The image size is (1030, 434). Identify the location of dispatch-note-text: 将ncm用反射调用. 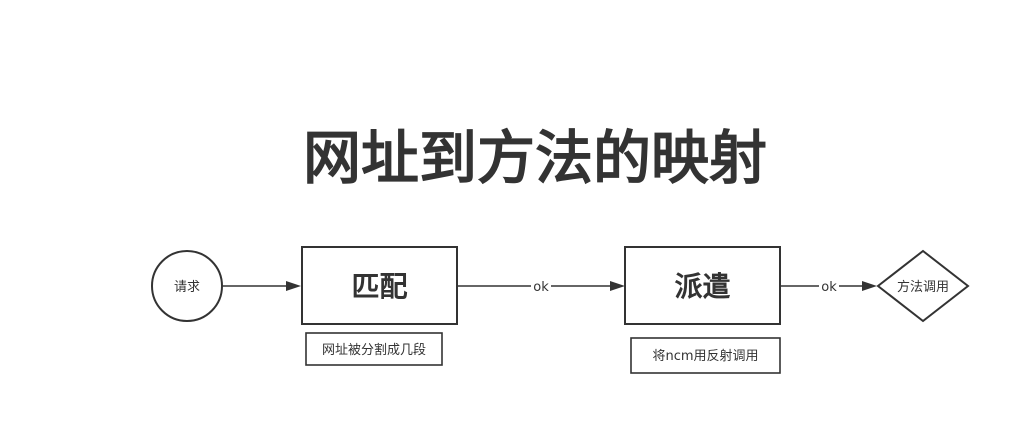
(705, 356).